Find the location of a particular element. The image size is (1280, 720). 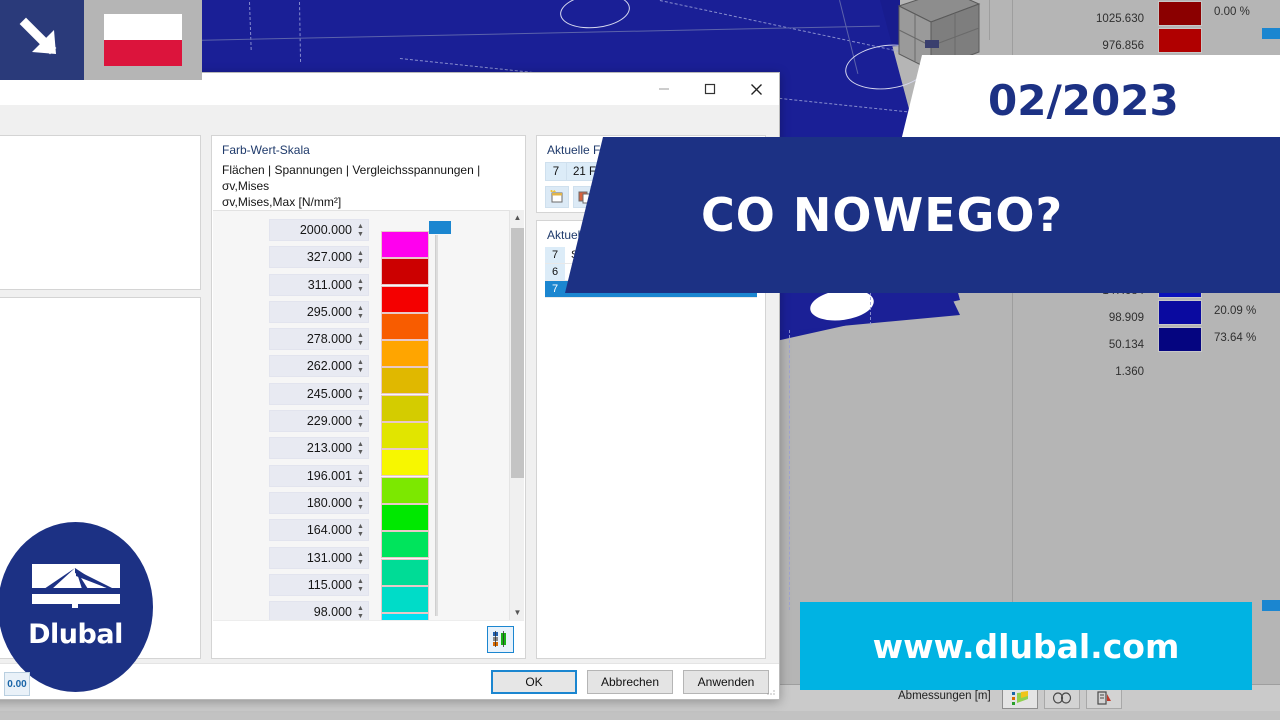

scale-scrollbar: ▲ ▼ is located at coordinates (516, 415).